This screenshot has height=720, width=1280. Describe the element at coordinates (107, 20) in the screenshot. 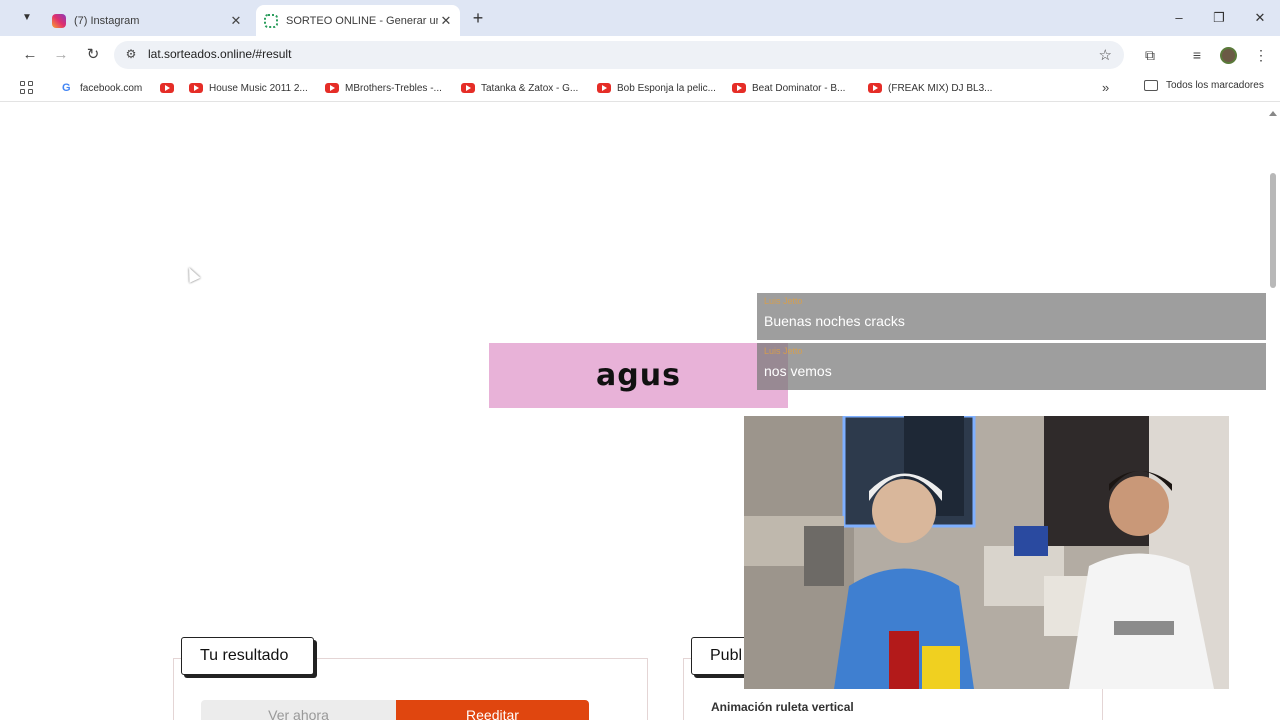

I see `tab-title: (7) Instagram` at that location.